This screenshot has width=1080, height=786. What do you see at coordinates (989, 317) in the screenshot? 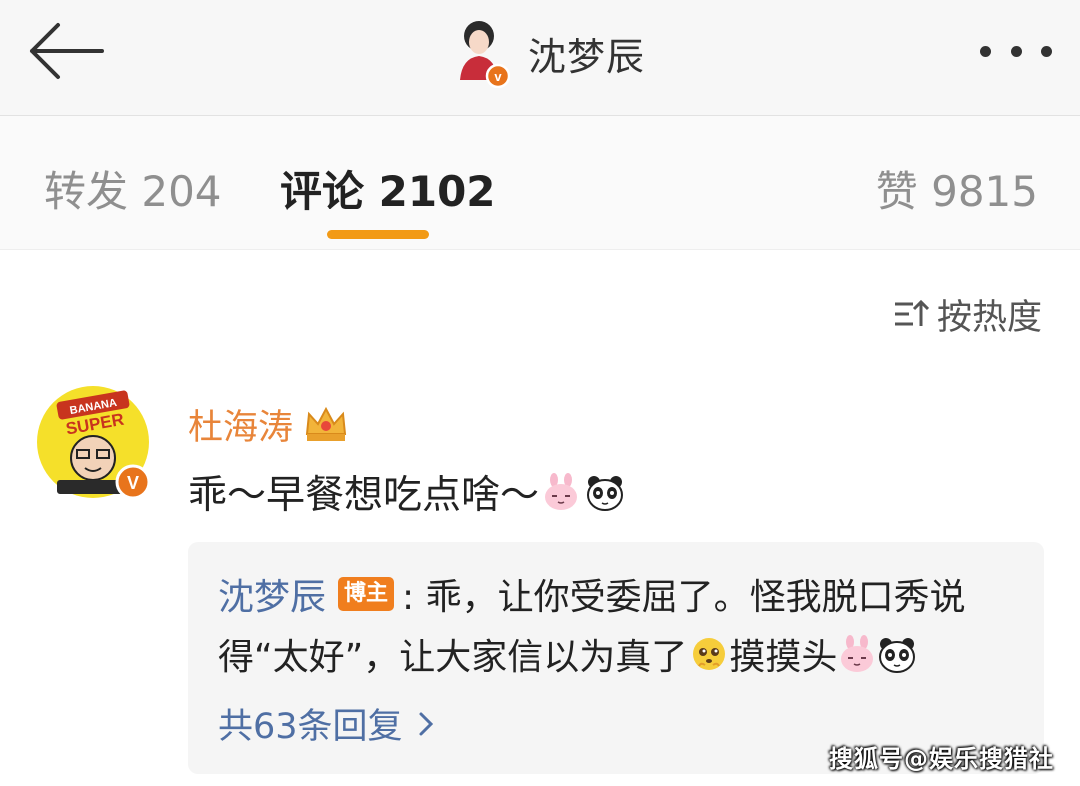
I see `sort-label: 按热度` at bounding box center [989, 317].